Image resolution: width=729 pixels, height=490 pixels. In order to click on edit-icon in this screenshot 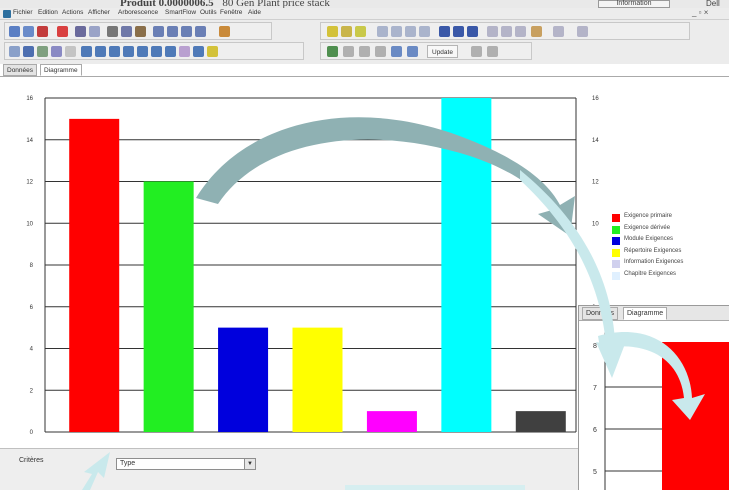, I will do `click(346, 31)`.